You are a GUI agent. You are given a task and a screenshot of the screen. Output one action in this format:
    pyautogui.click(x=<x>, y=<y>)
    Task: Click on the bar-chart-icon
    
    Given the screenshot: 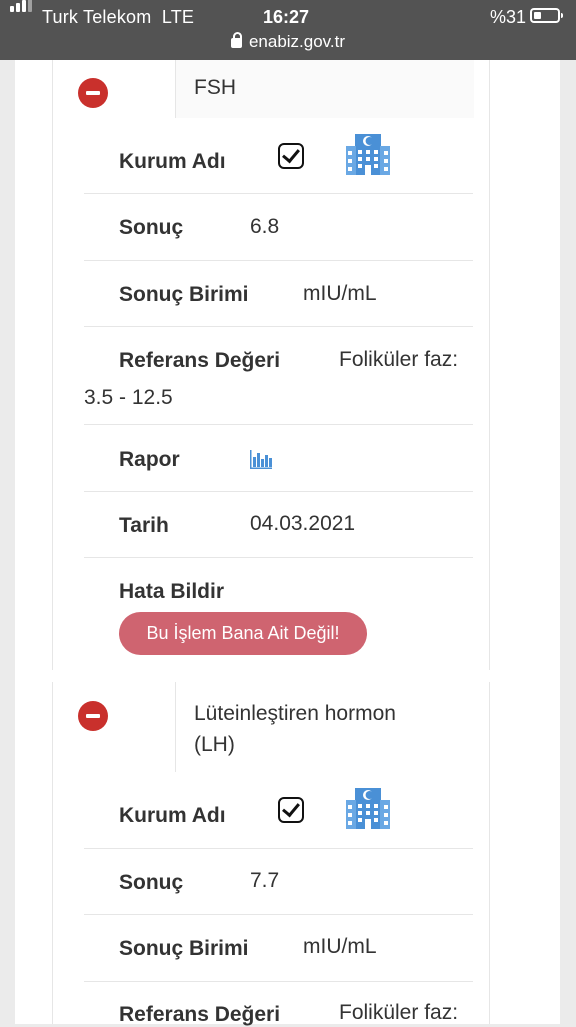 What is the action you would take?
    pyautogui.click(x=261, y=459)
    